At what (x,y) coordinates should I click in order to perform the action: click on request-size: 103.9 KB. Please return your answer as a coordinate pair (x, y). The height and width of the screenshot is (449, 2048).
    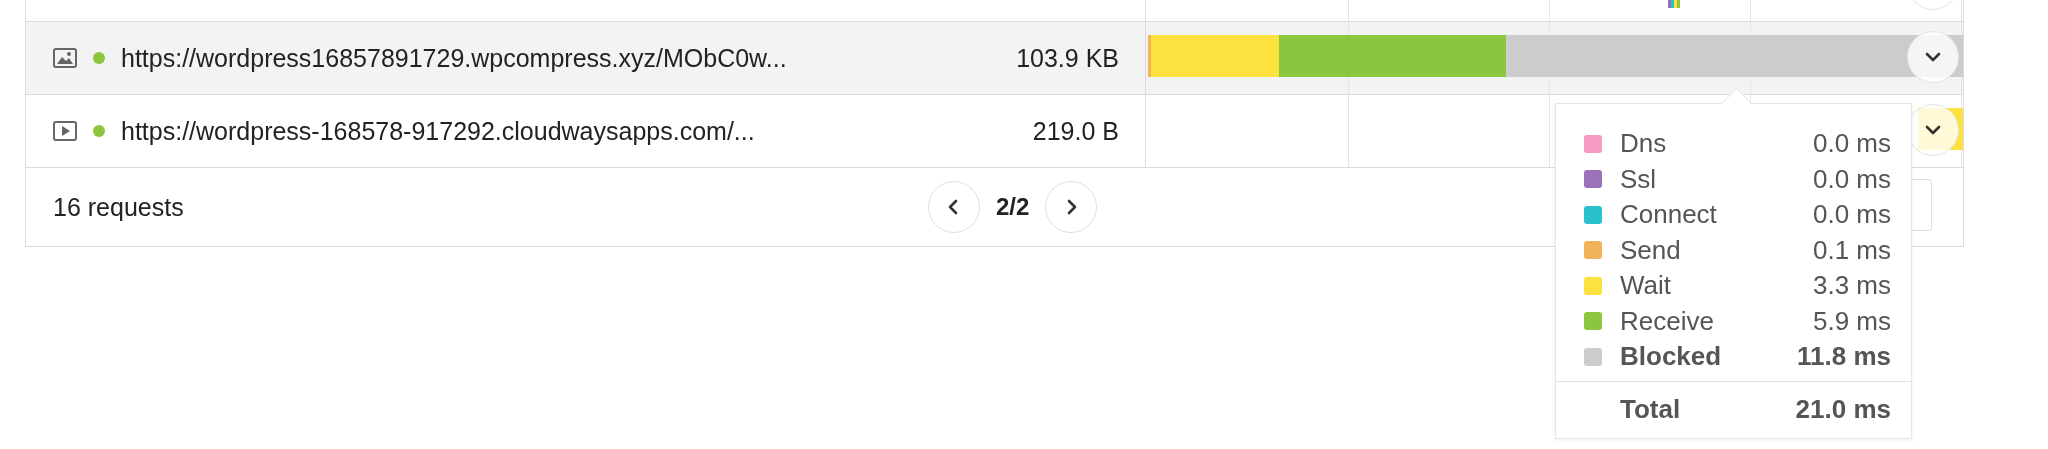
    Looking at the image, I should click on (1067, 58).